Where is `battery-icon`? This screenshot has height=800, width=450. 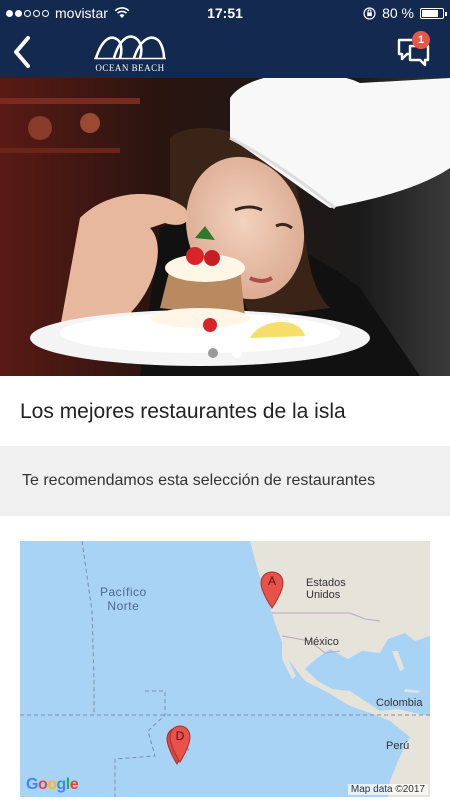
battery-icon is located at coordinates (433, 13).